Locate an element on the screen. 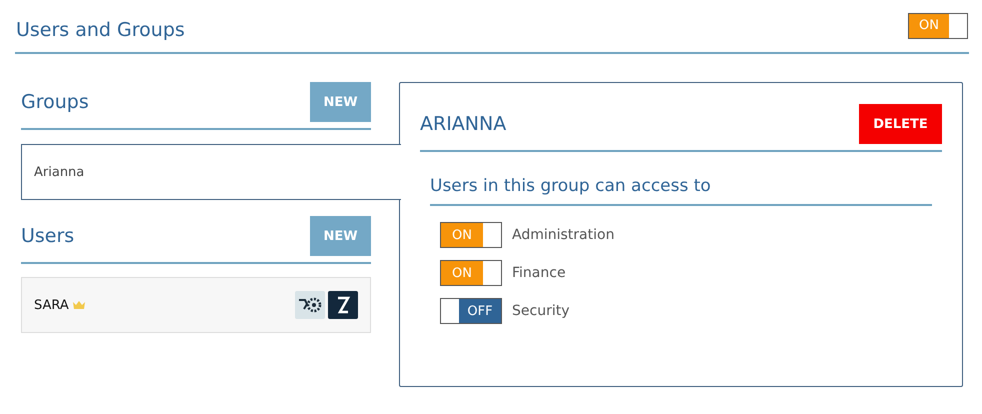  group-title: ARIANNA is located at coordinates (463, 124).